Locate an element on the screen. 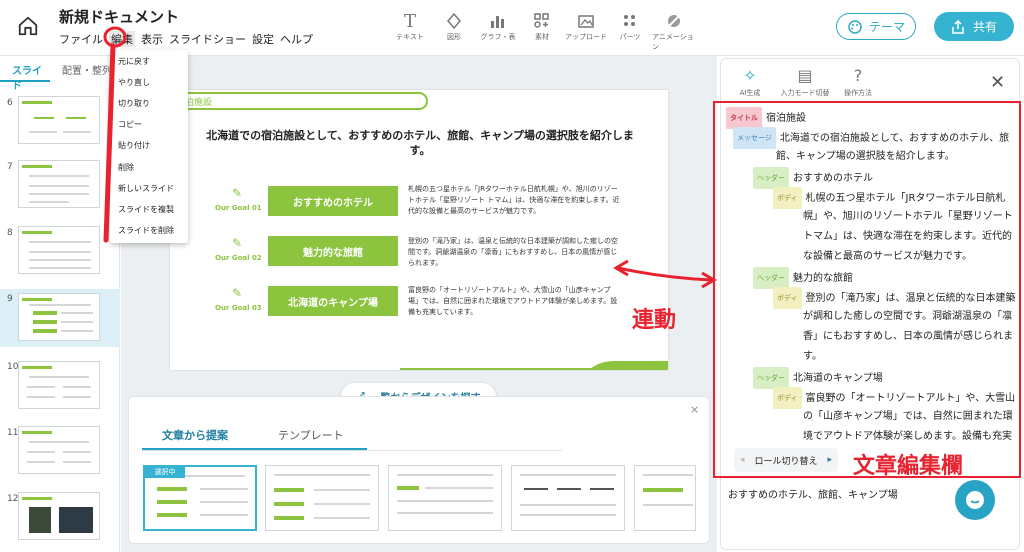 The height and width of the screenshot is (552, 1024). annotation-editor-label: 文章編集欄 is located at coordinates (908, 466).